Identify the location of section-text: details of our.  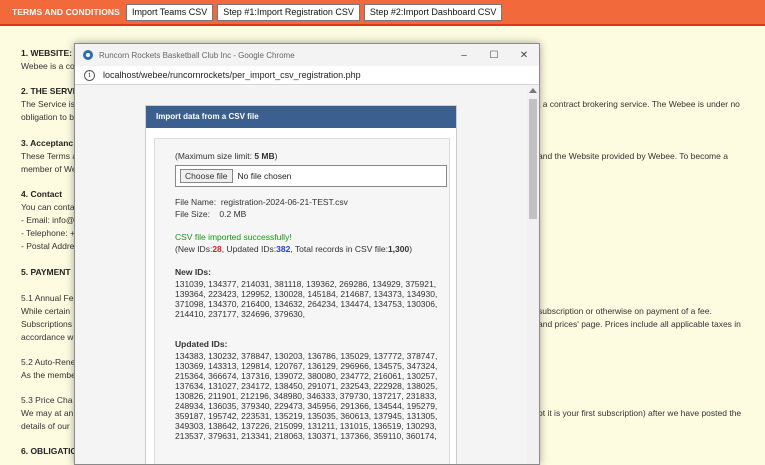
(45, 426).